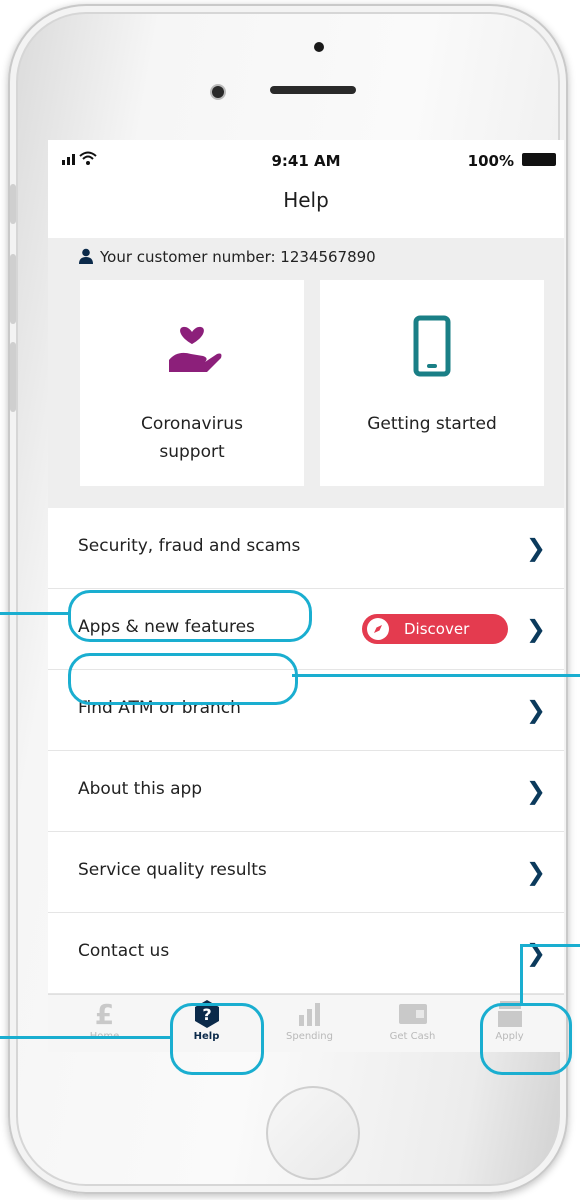 Image resolution: width=580 pixels, height=1200 pixels. I want to click on menu-item-label: Contact us, so click(124, 951).